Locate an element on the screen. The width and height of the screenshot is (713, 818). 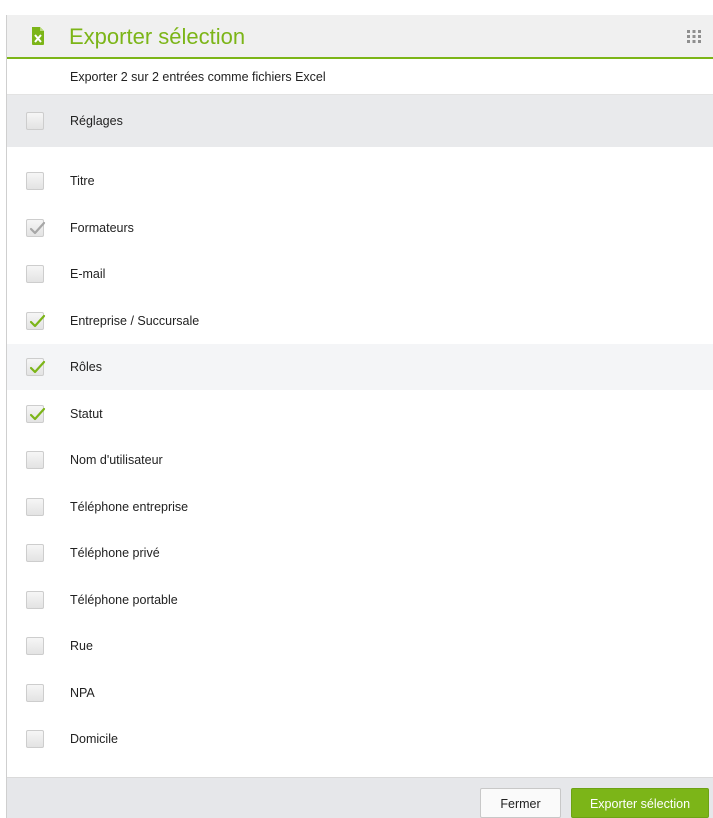
field-row: Entreprise / Succursale is located at coordinates (360, 321).